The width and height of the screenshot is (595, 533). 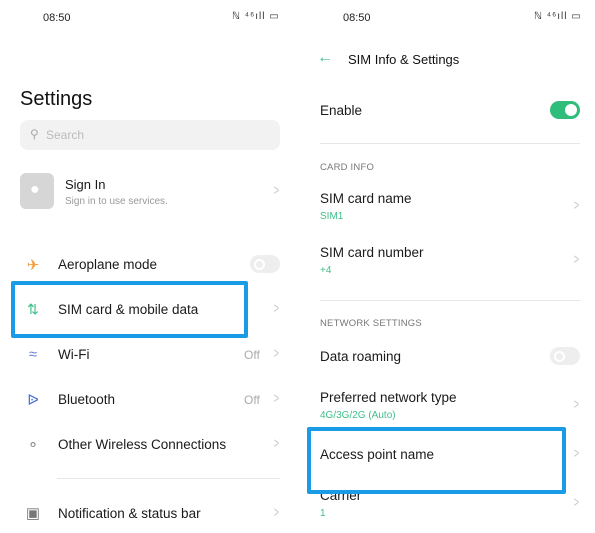 I want to click on network-settings-header: NETWORK SETTINGS, so click(x=371, y=323).